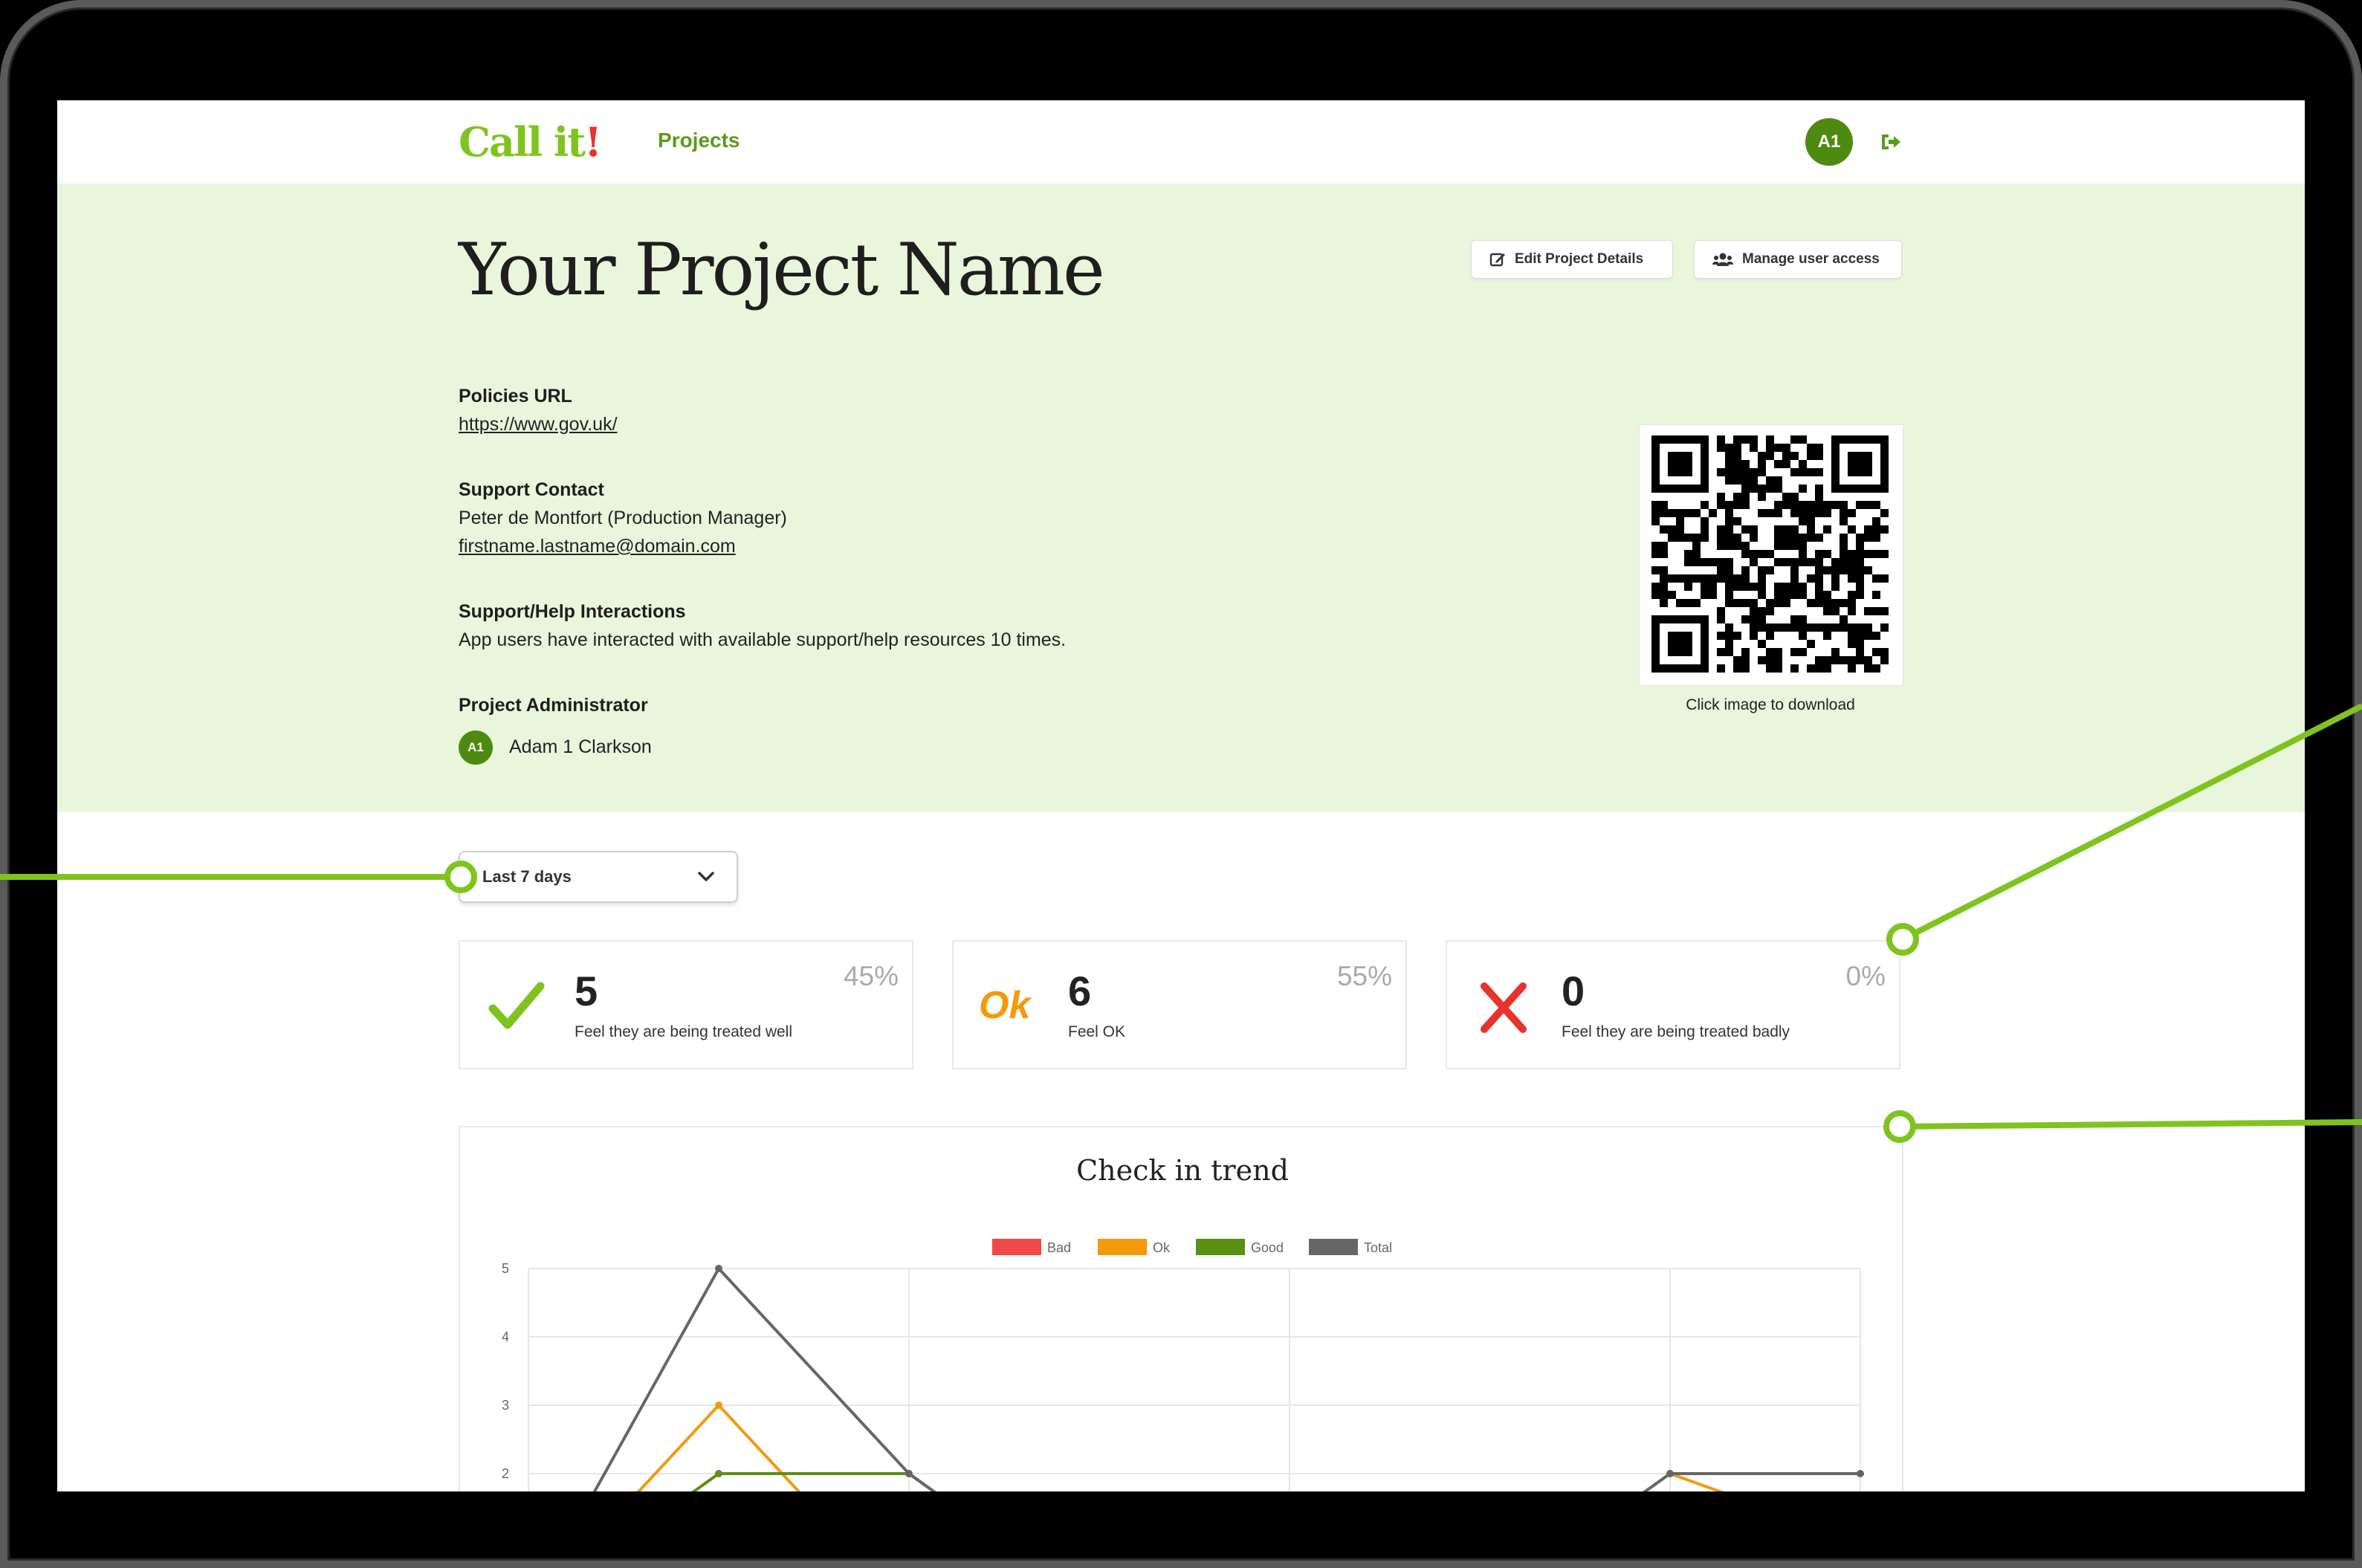 The height and width of the screenshot is (1568, 2362). What do you see at coordinates (1899, 1126) in the screenshot?
I see `callout-dot-chart` at bounding box center [1899, 1126].